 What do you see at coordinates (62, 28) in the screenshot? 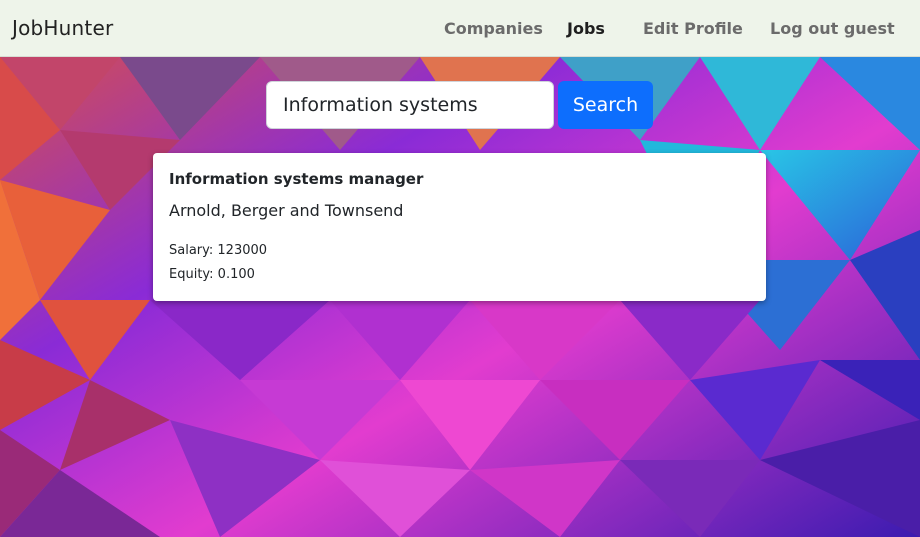
I see `brand-logo-link: JobHunter` at bounding box center [62, 28].